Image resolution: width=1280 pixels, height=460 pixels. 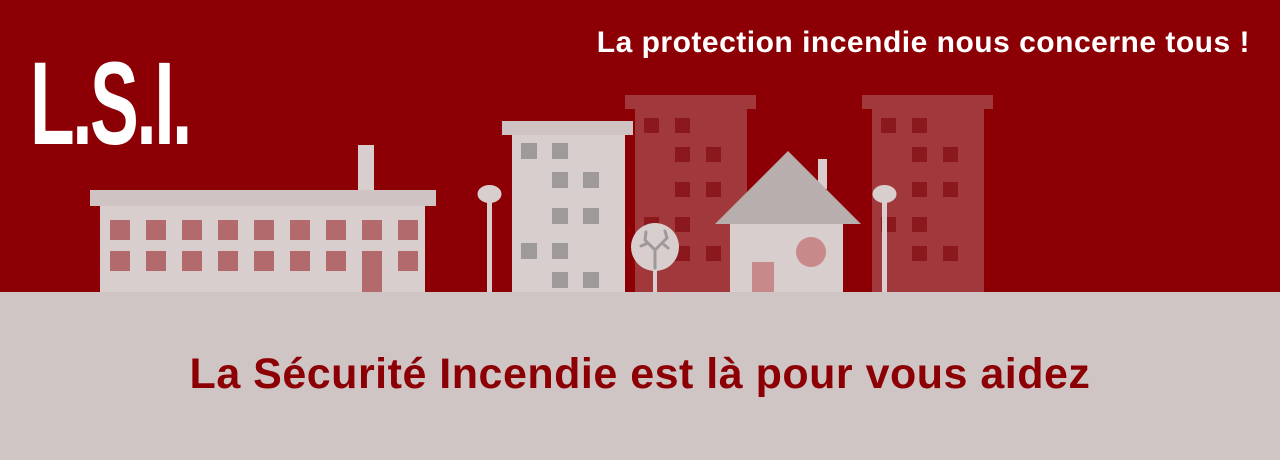 I want to click on street-lamp-icon, so click(x=489, y=238).